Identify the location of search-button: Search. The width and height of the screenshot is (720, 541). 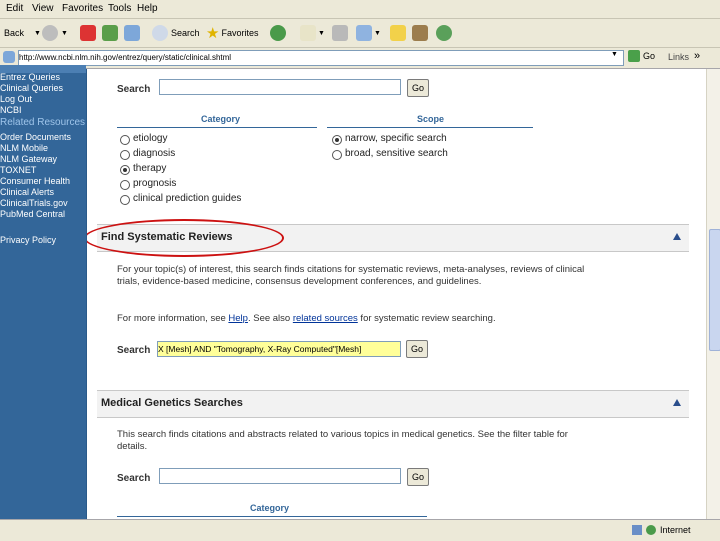
(176, 33).